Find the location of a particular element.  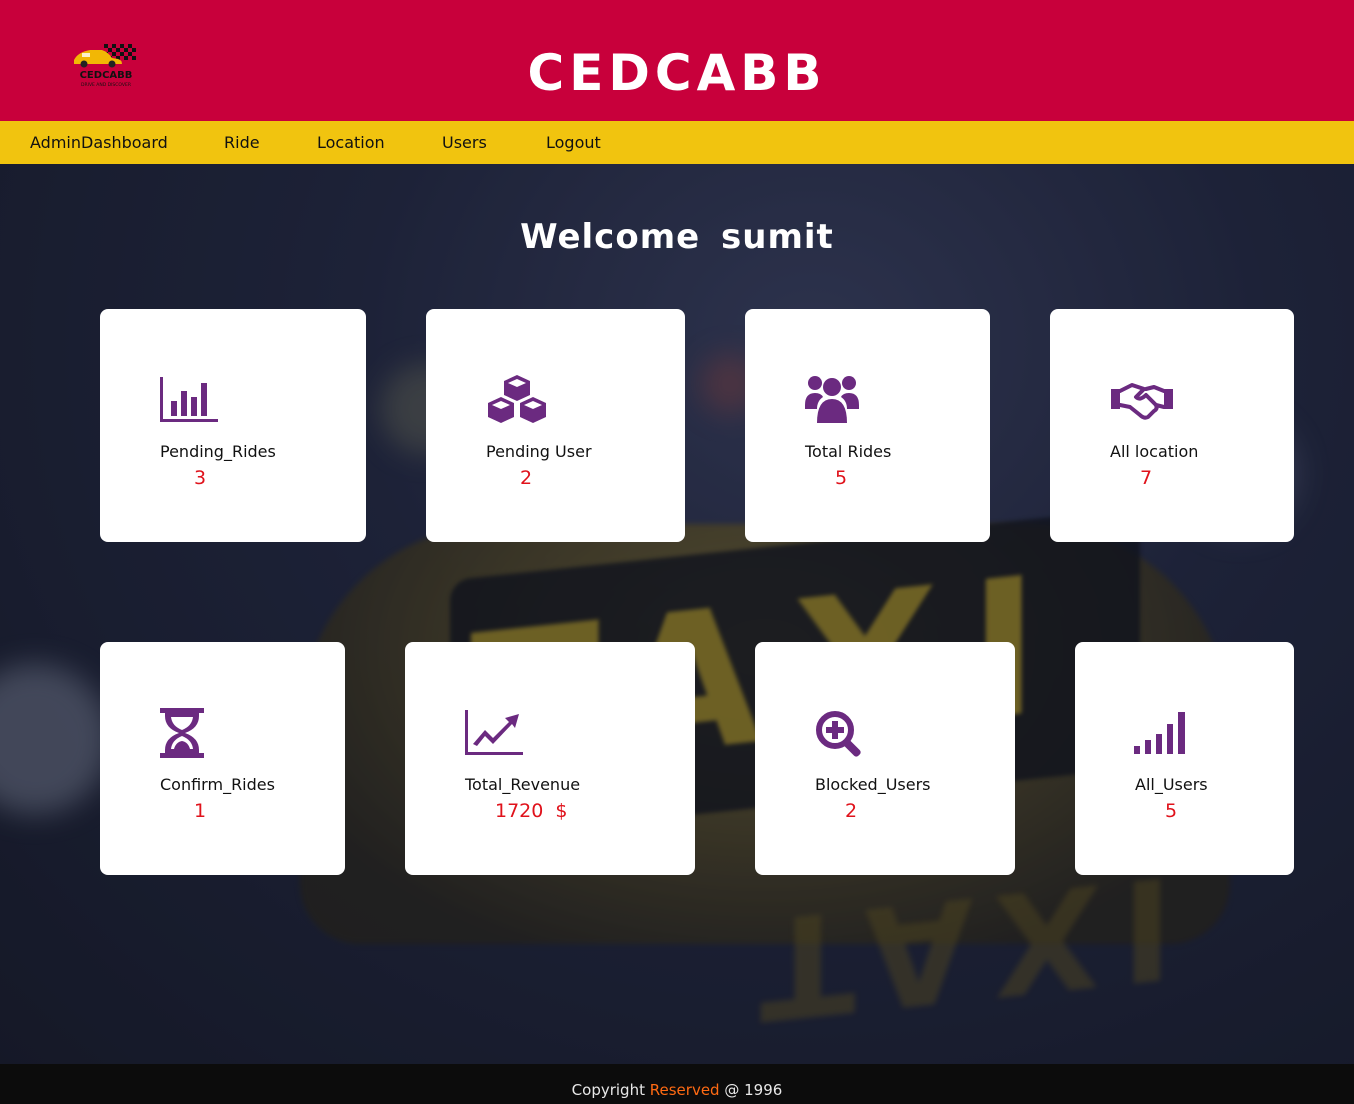

bar-chart-icon is located at coordinates (189, 402).